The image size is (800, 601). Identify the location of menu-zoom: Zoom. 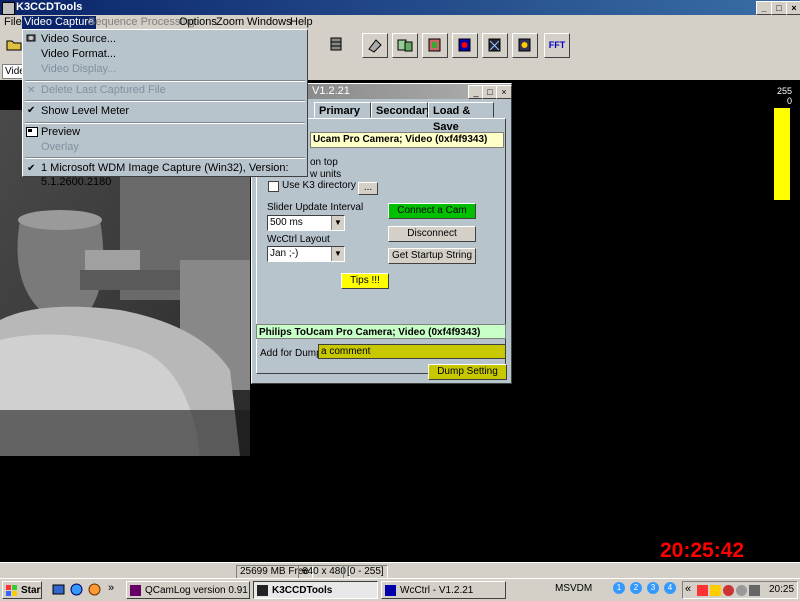
(230, 22).